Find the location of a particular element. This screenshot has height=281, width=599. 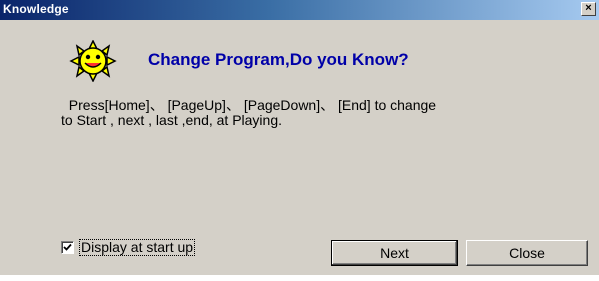

display-at-startup-label: Display at start up is located at coordinates (137, 247).